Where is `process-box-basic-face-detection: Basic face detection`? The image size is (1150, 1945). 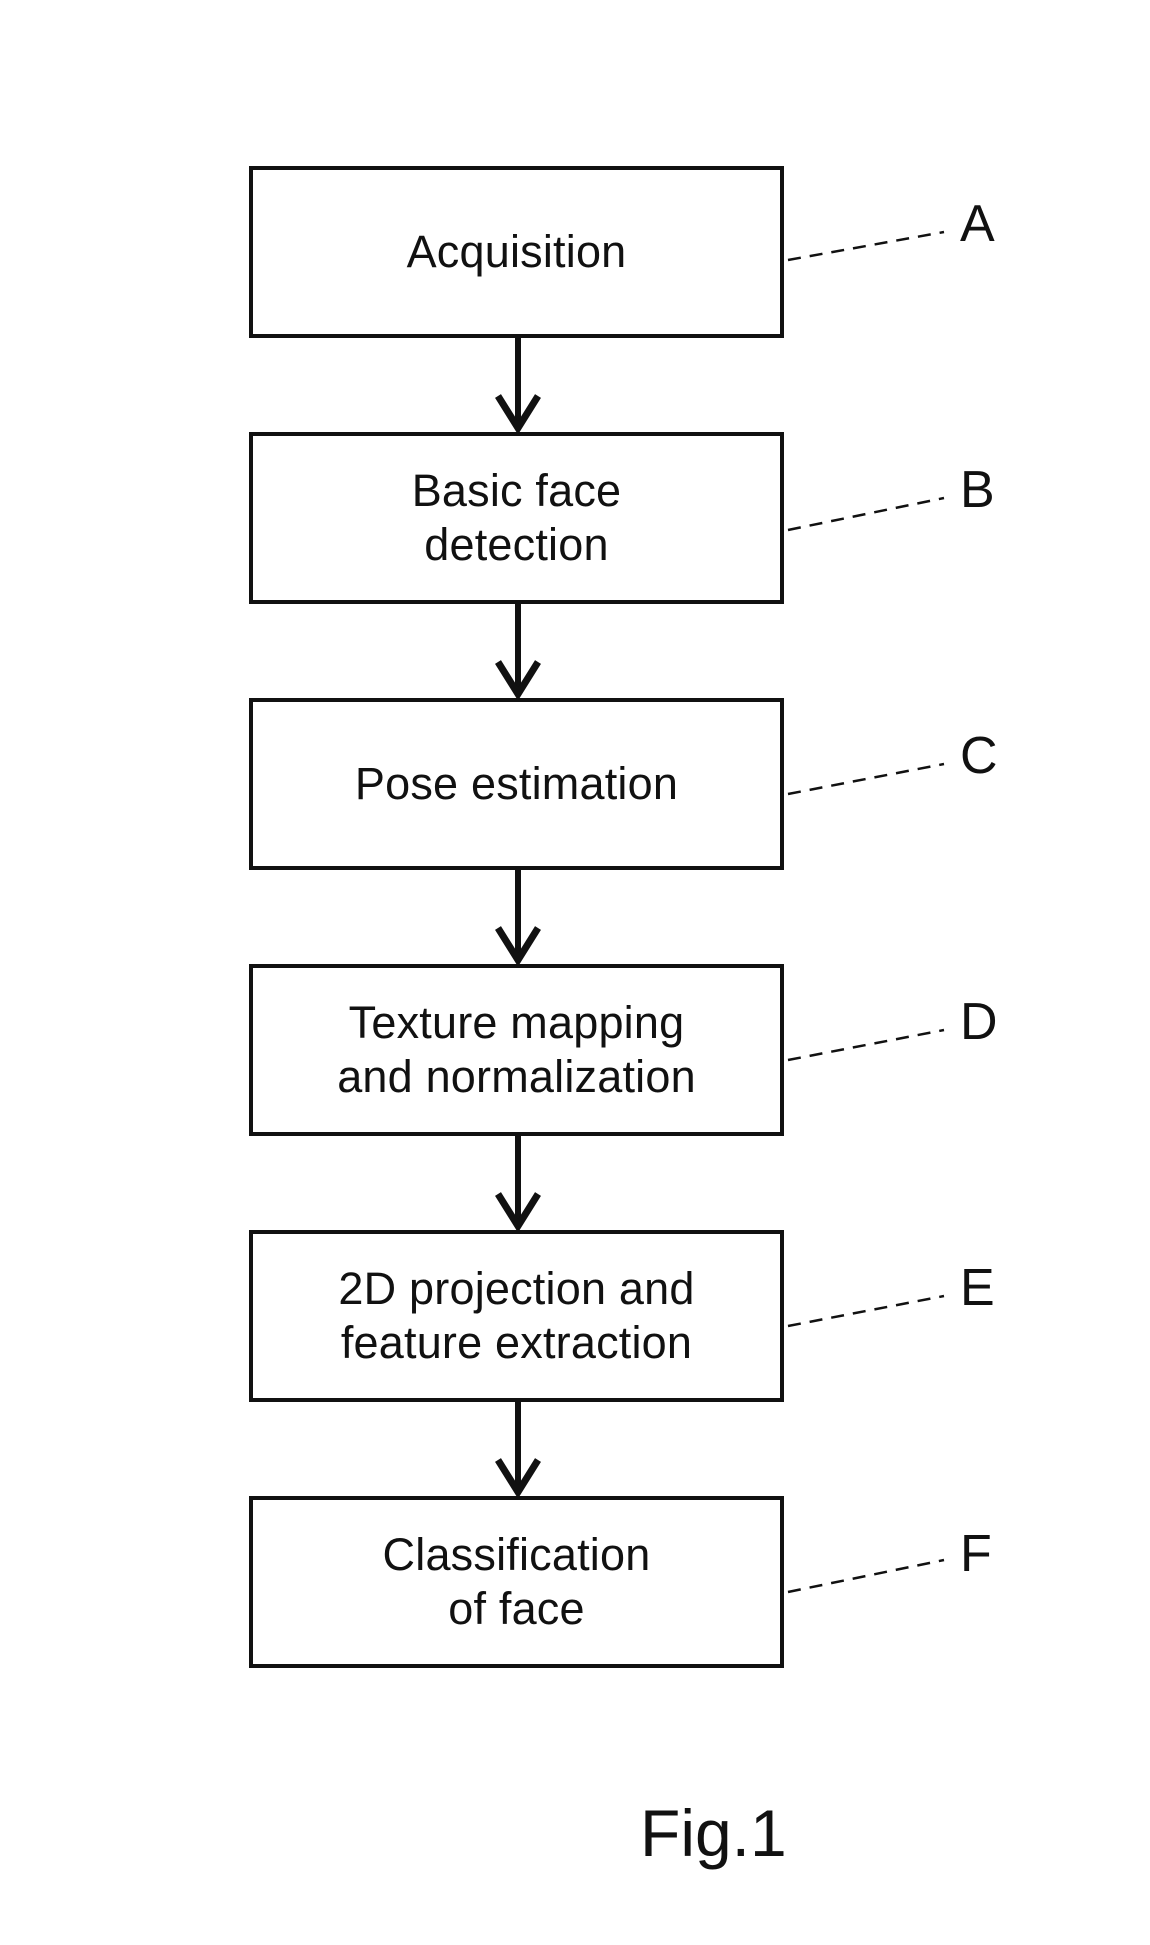 process-box-basic-face-detection: Basic face detection is located at coordinates (516, 518).